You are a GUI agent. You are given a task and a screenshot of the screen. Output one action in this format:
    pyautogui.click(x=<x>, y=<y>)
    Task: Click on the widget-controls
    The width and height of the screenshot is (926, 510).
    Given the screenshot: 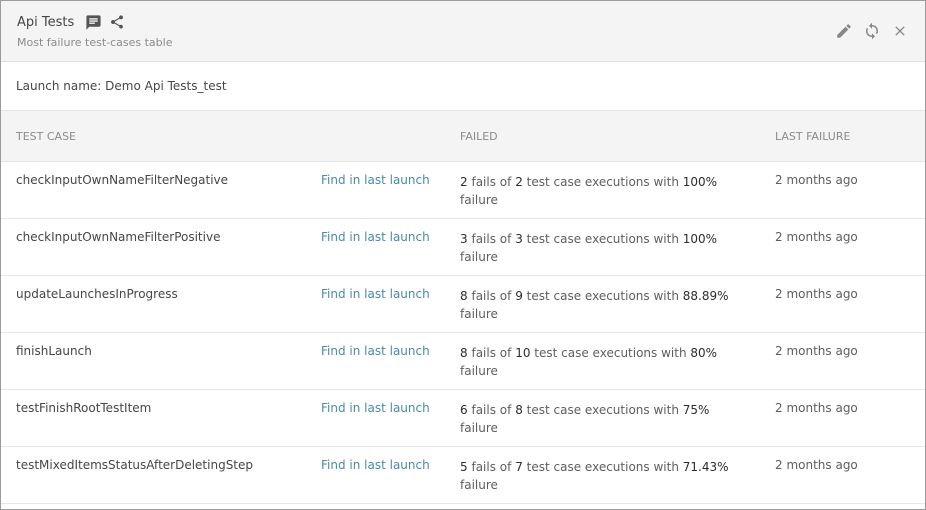 What is the action you would take?
    pyautogui.click(x=869, y=31)
    